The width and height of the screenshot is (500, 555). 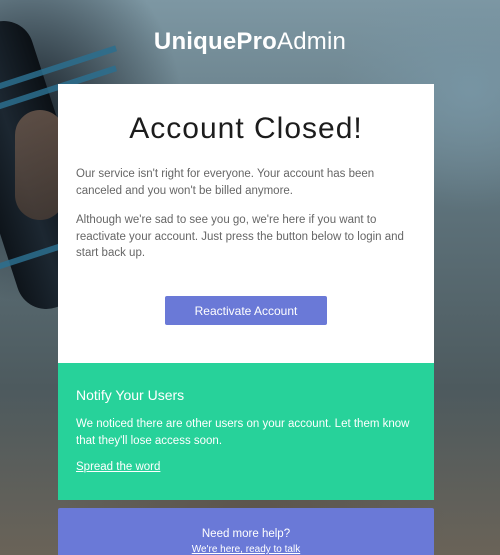 I want to click on contact-support-link: We're here, ready to talk, so click(x=246, y=549).